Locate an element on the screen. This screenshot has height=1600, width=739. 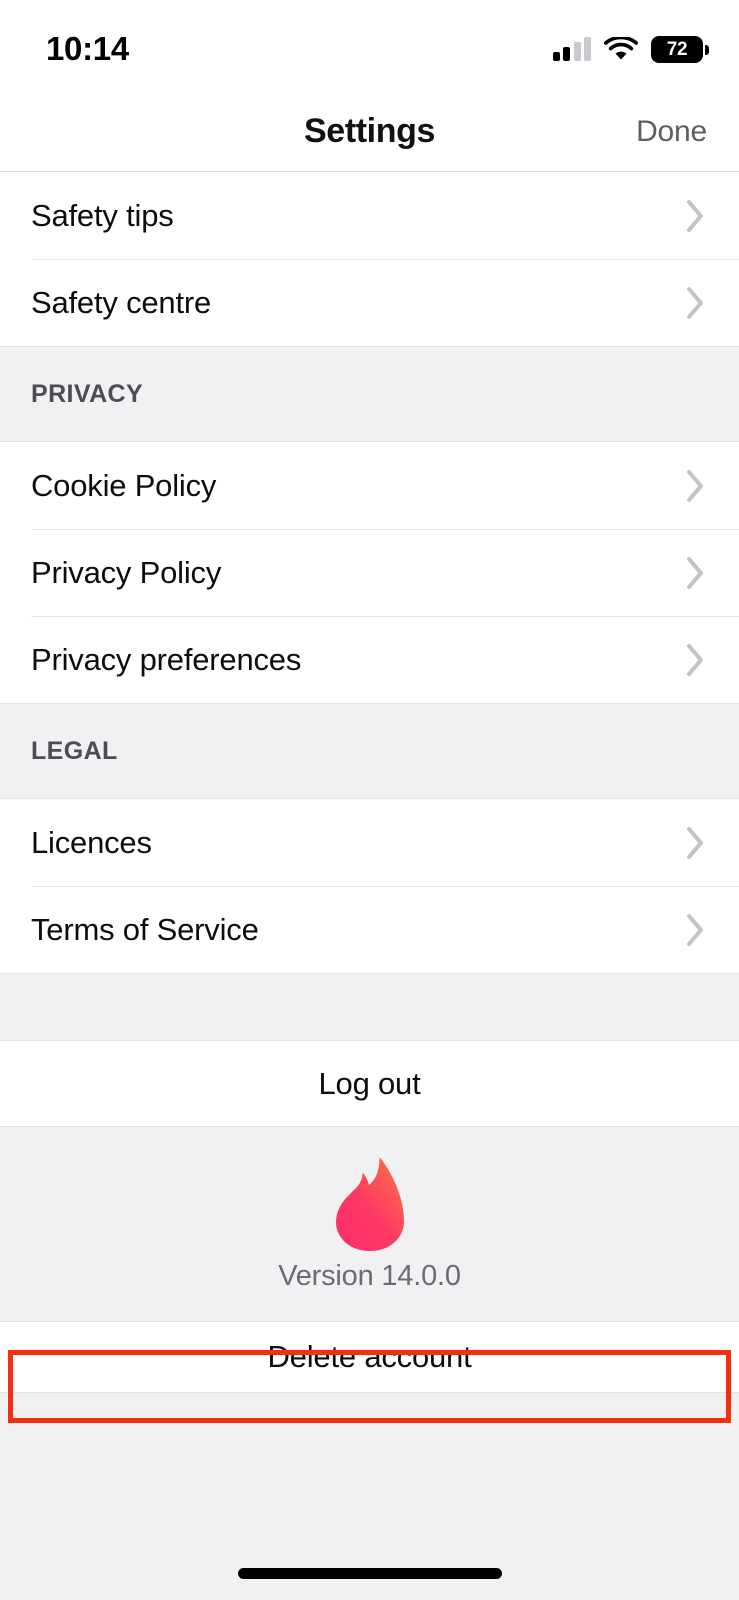
status-bar-time: 10:14 is located at coordinates (87, 48).